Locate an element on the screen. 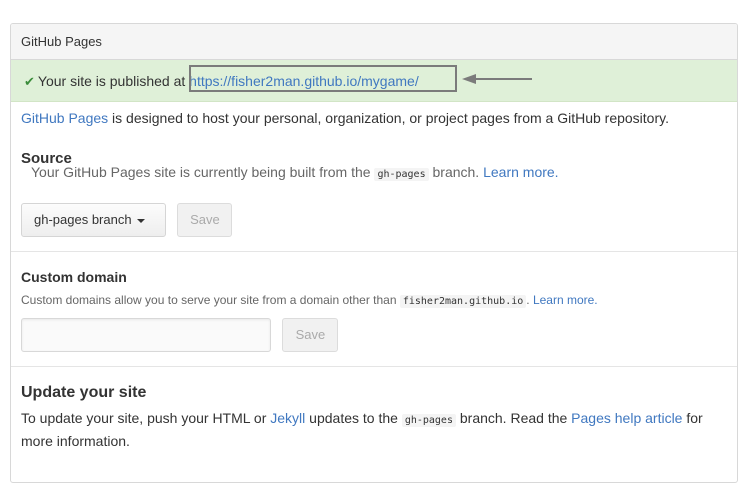 The width and height of the screenshot is (754, 483). domain-code: fisher2man.github.io is located at coordinates (463, 301).